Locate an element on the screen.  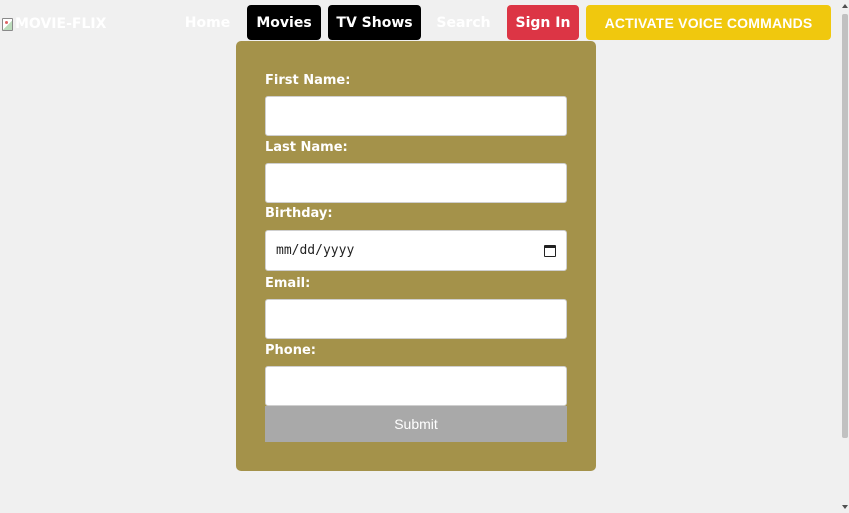
email-input is located at coordinates (416, 319).